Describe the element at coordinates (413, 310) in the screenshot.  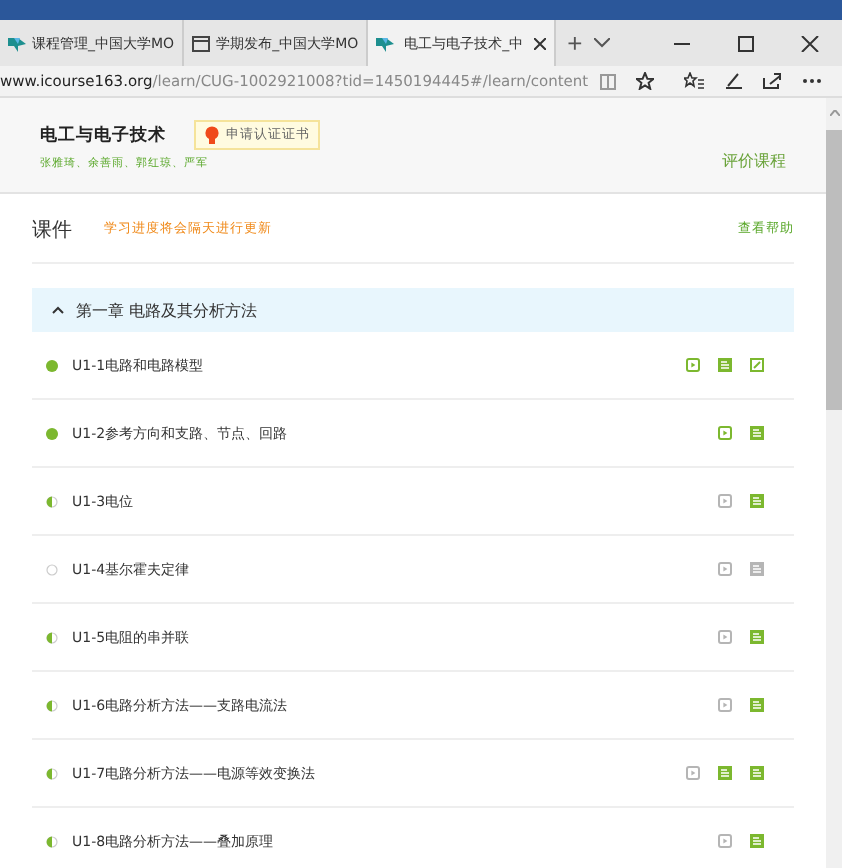
I see `chapter-header: 第一章 电路及其分析方法` at that location.